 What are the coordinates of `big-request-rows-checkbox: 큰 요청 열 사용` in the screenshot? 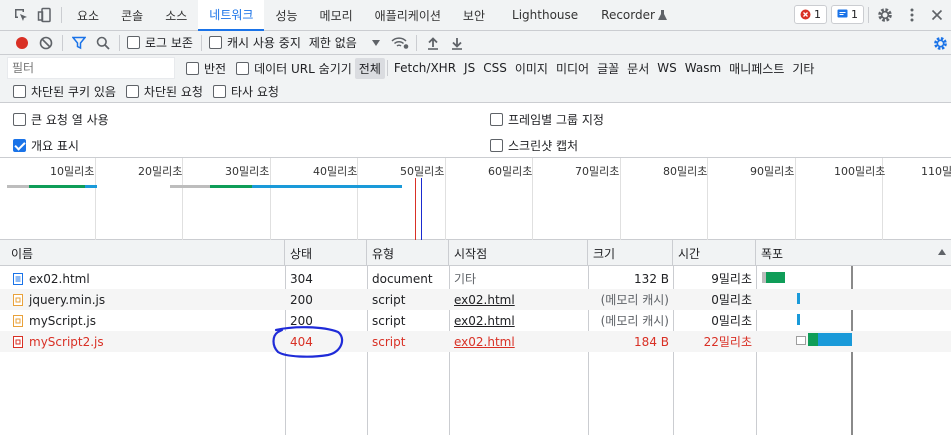 It's located at (61, 119).